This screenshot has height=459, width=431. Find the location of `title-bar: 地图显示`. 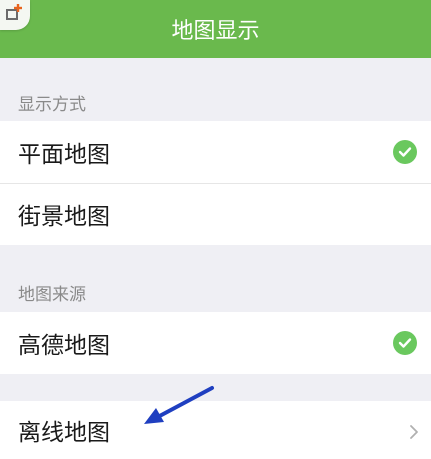

title-bar: 地图显示 is located at coordinates (215, 29).